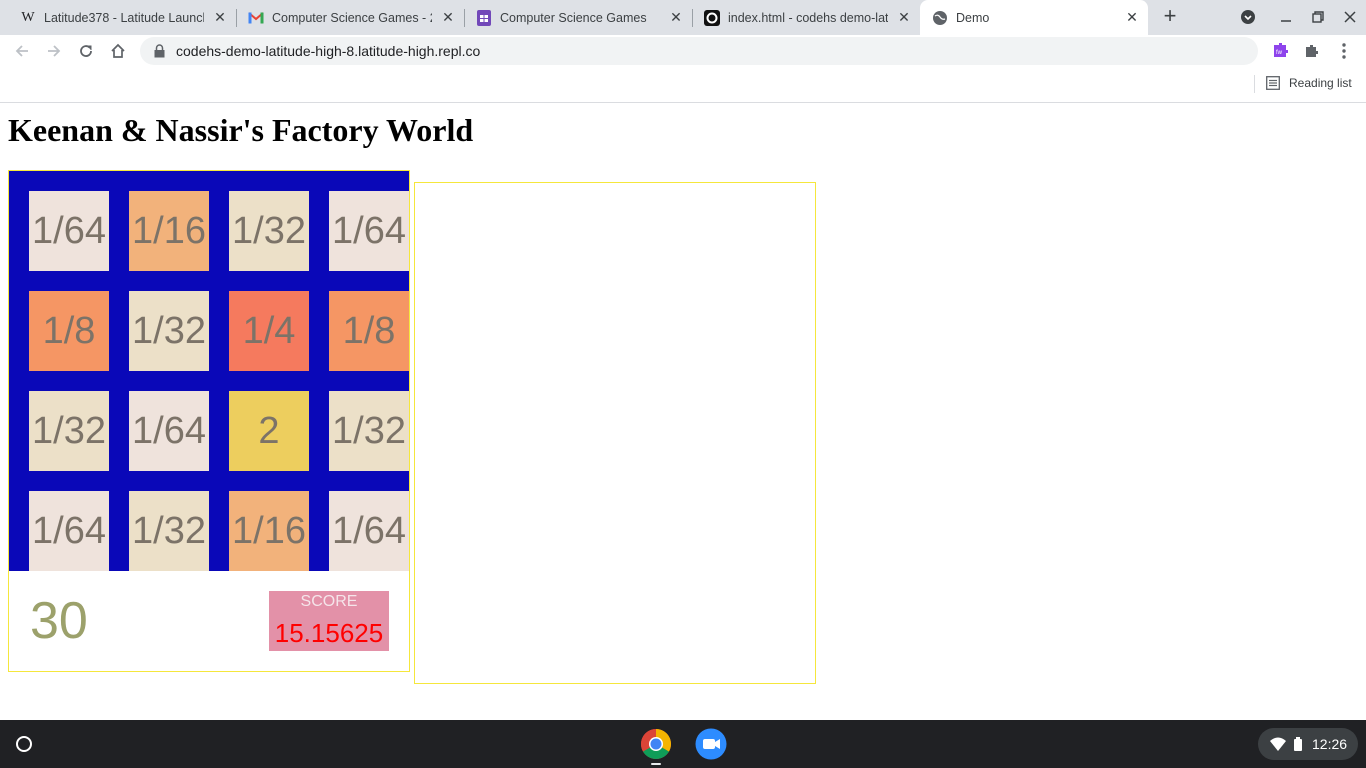 This screenshot has width=1366, height=768. What do you see at coordinates (683, 85) in the screenshot?
I see `bookmarks-bar: Reading list` at bounding box center [683, 85].